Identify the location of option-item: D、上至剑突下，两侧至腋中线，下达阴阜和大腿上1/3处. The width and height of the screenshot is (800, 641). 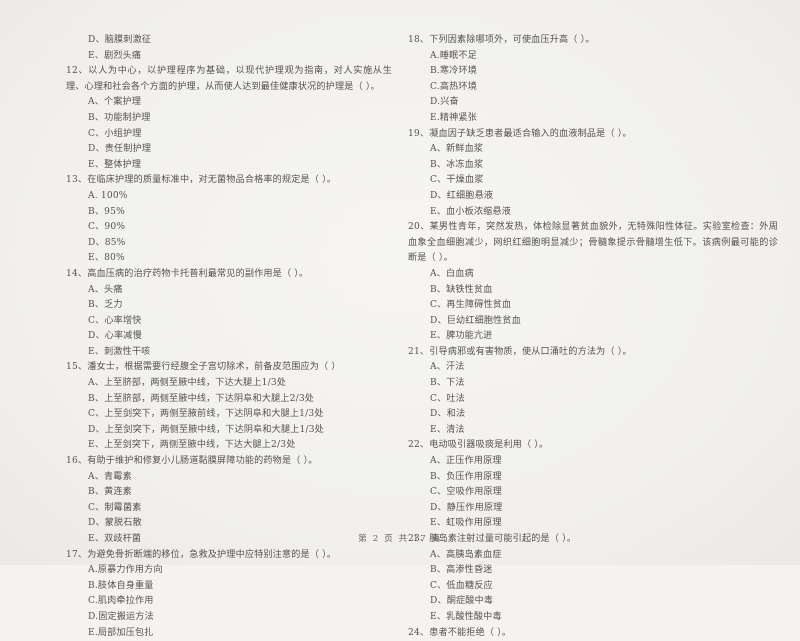
(206, 429).